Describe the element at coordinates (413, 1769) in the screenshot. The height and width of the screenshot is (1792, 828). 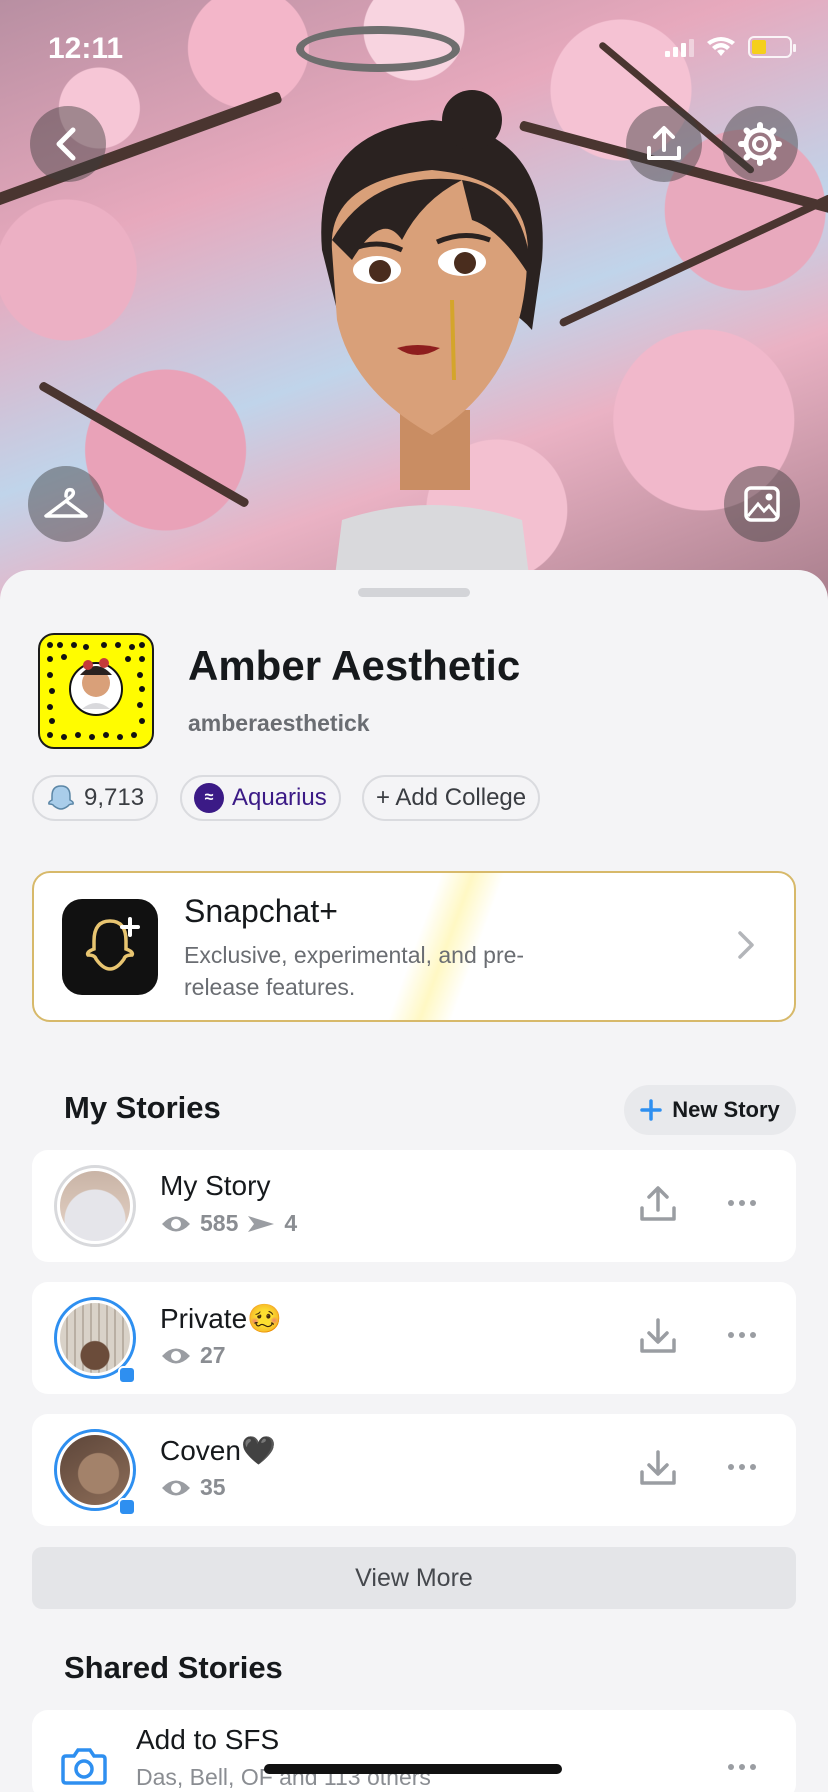
I see `home-indicator` at that location.